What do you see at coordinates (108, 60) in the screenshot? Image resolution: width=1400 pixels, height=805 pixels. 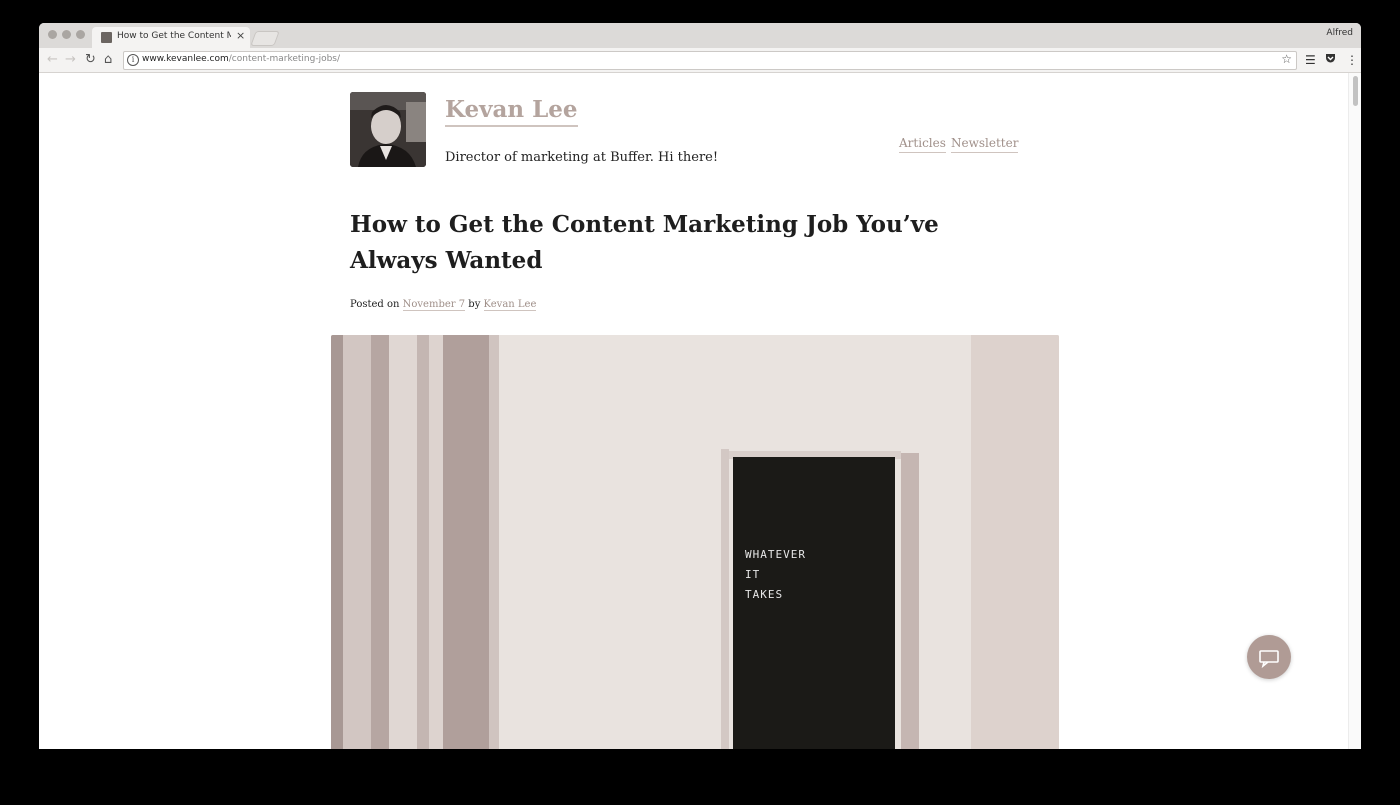 I see `home-icon: ⌂` at bounding box center [108, 60].